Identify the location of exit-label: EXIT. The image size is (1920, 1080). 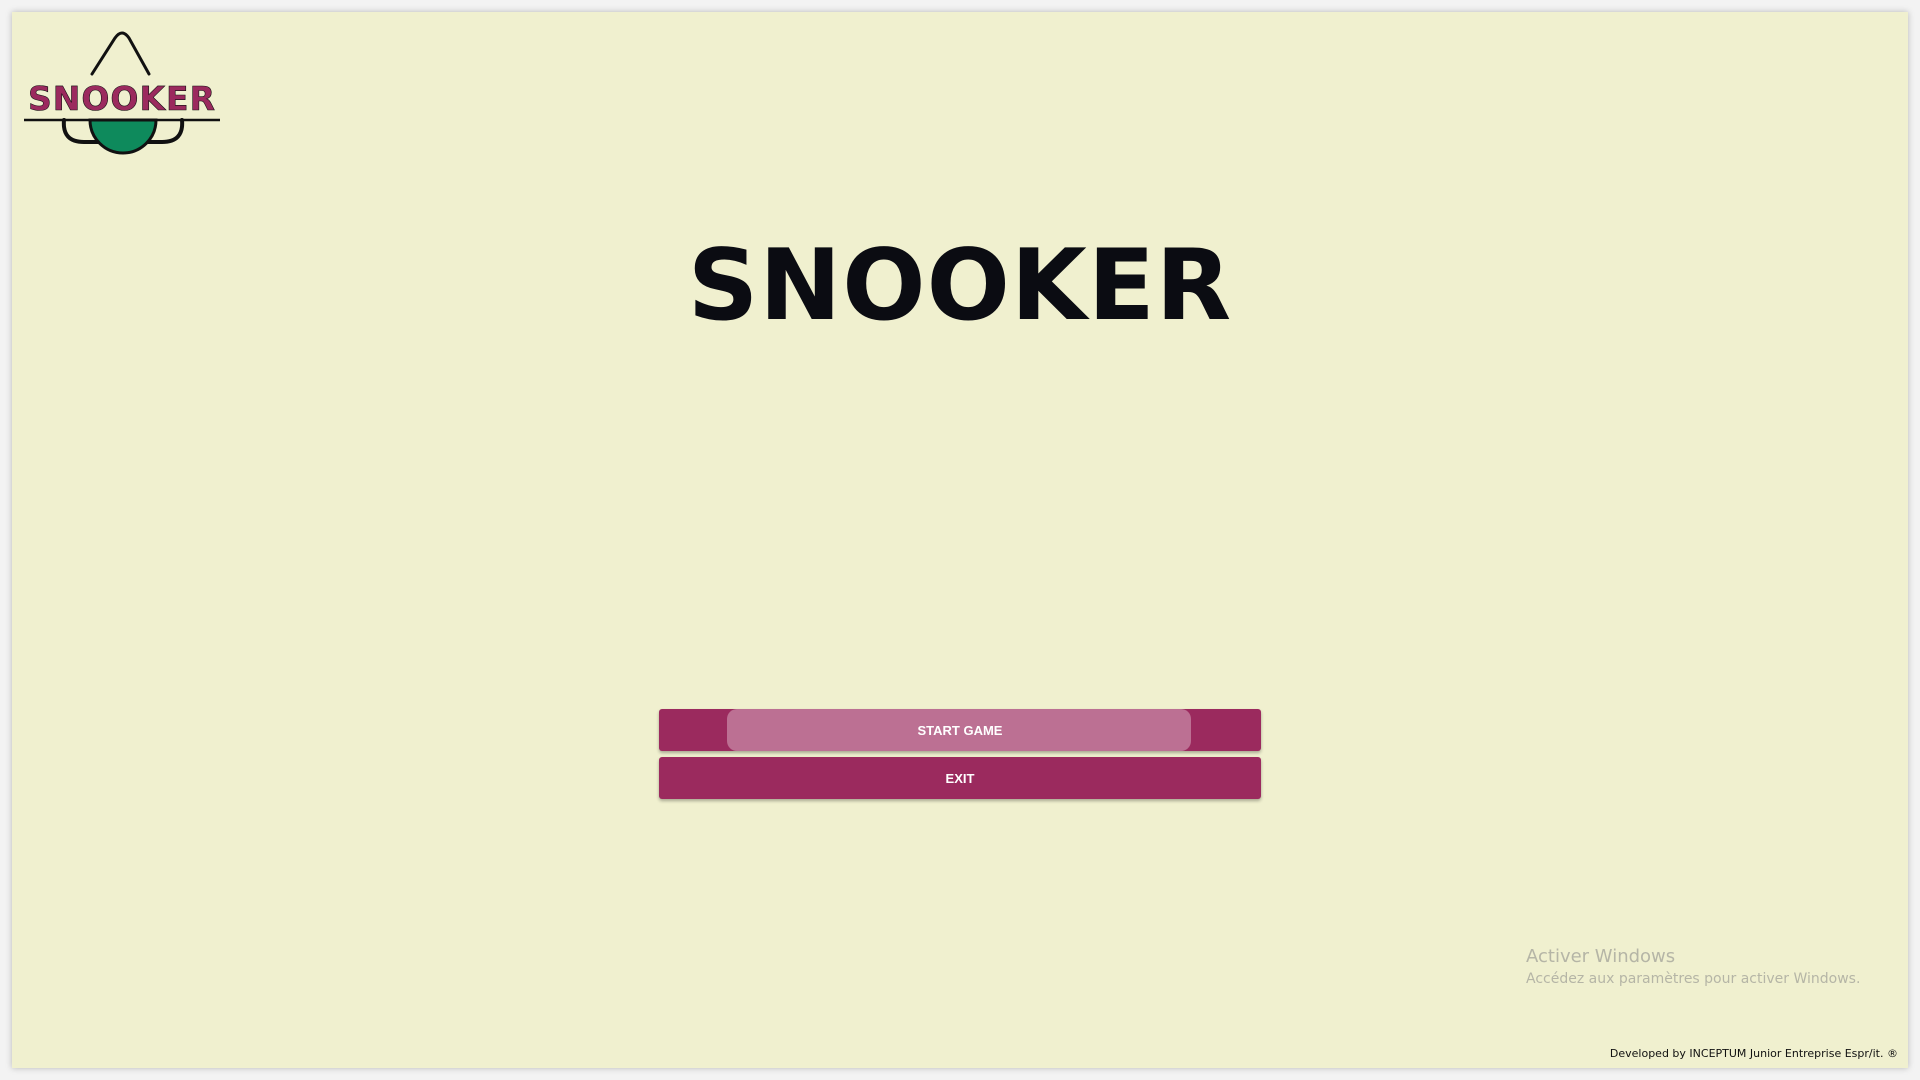
(960, 778).